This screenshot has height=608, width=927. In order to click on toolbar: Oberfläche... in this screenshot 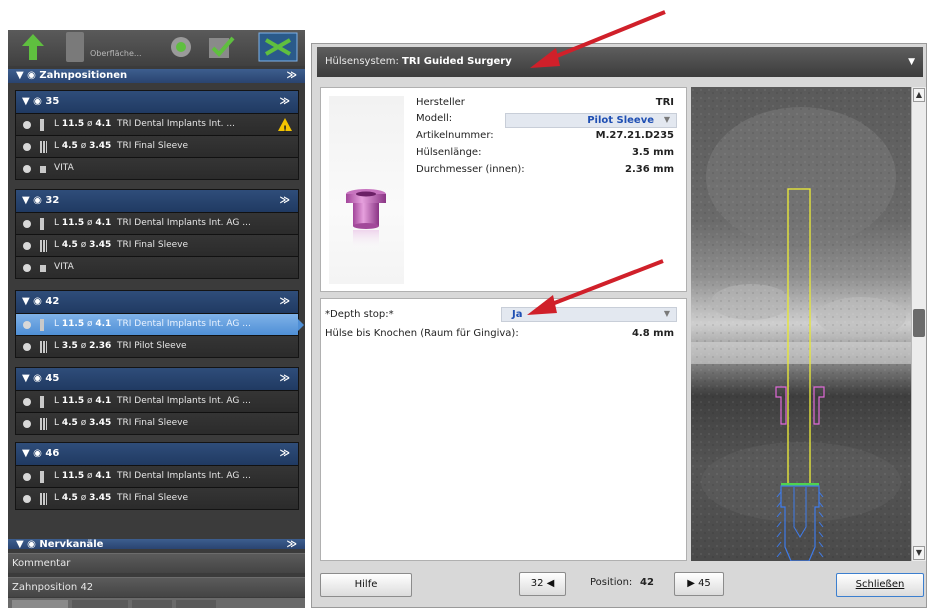, I will do `click(156, 48)`.